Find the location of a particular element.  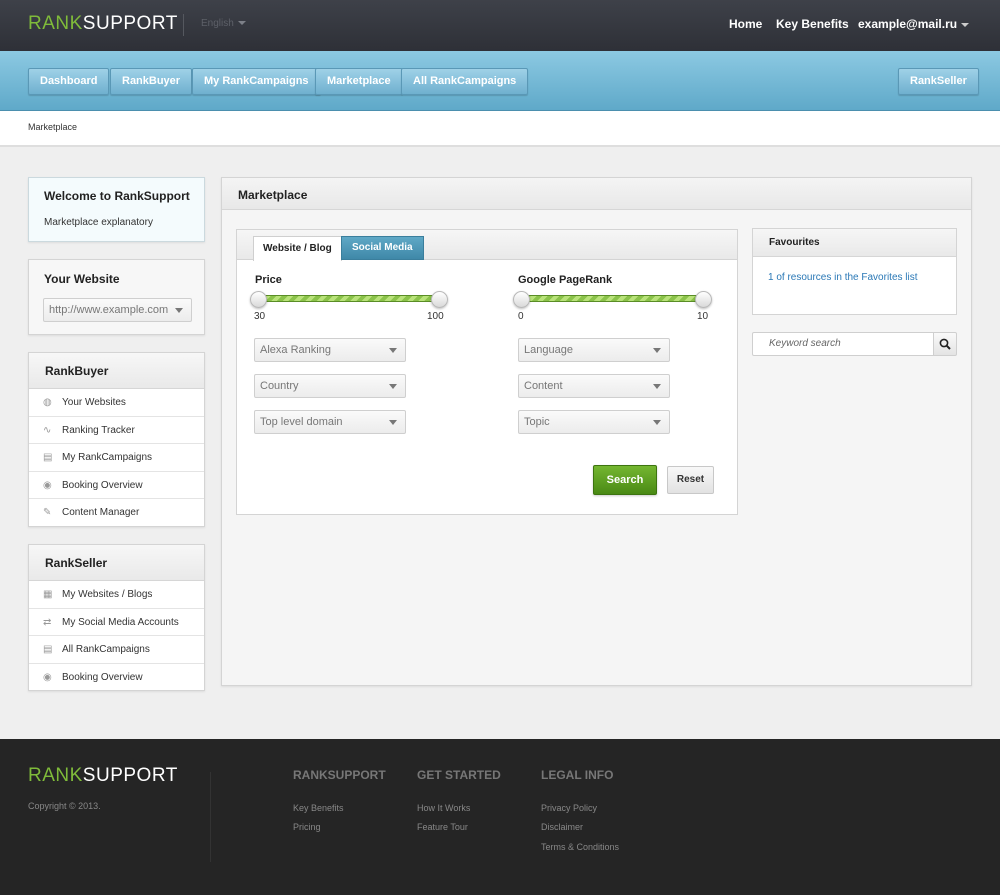

sidebar-item-booking-overview: ◉ Booking Overview is located at coordinates (116, 486).